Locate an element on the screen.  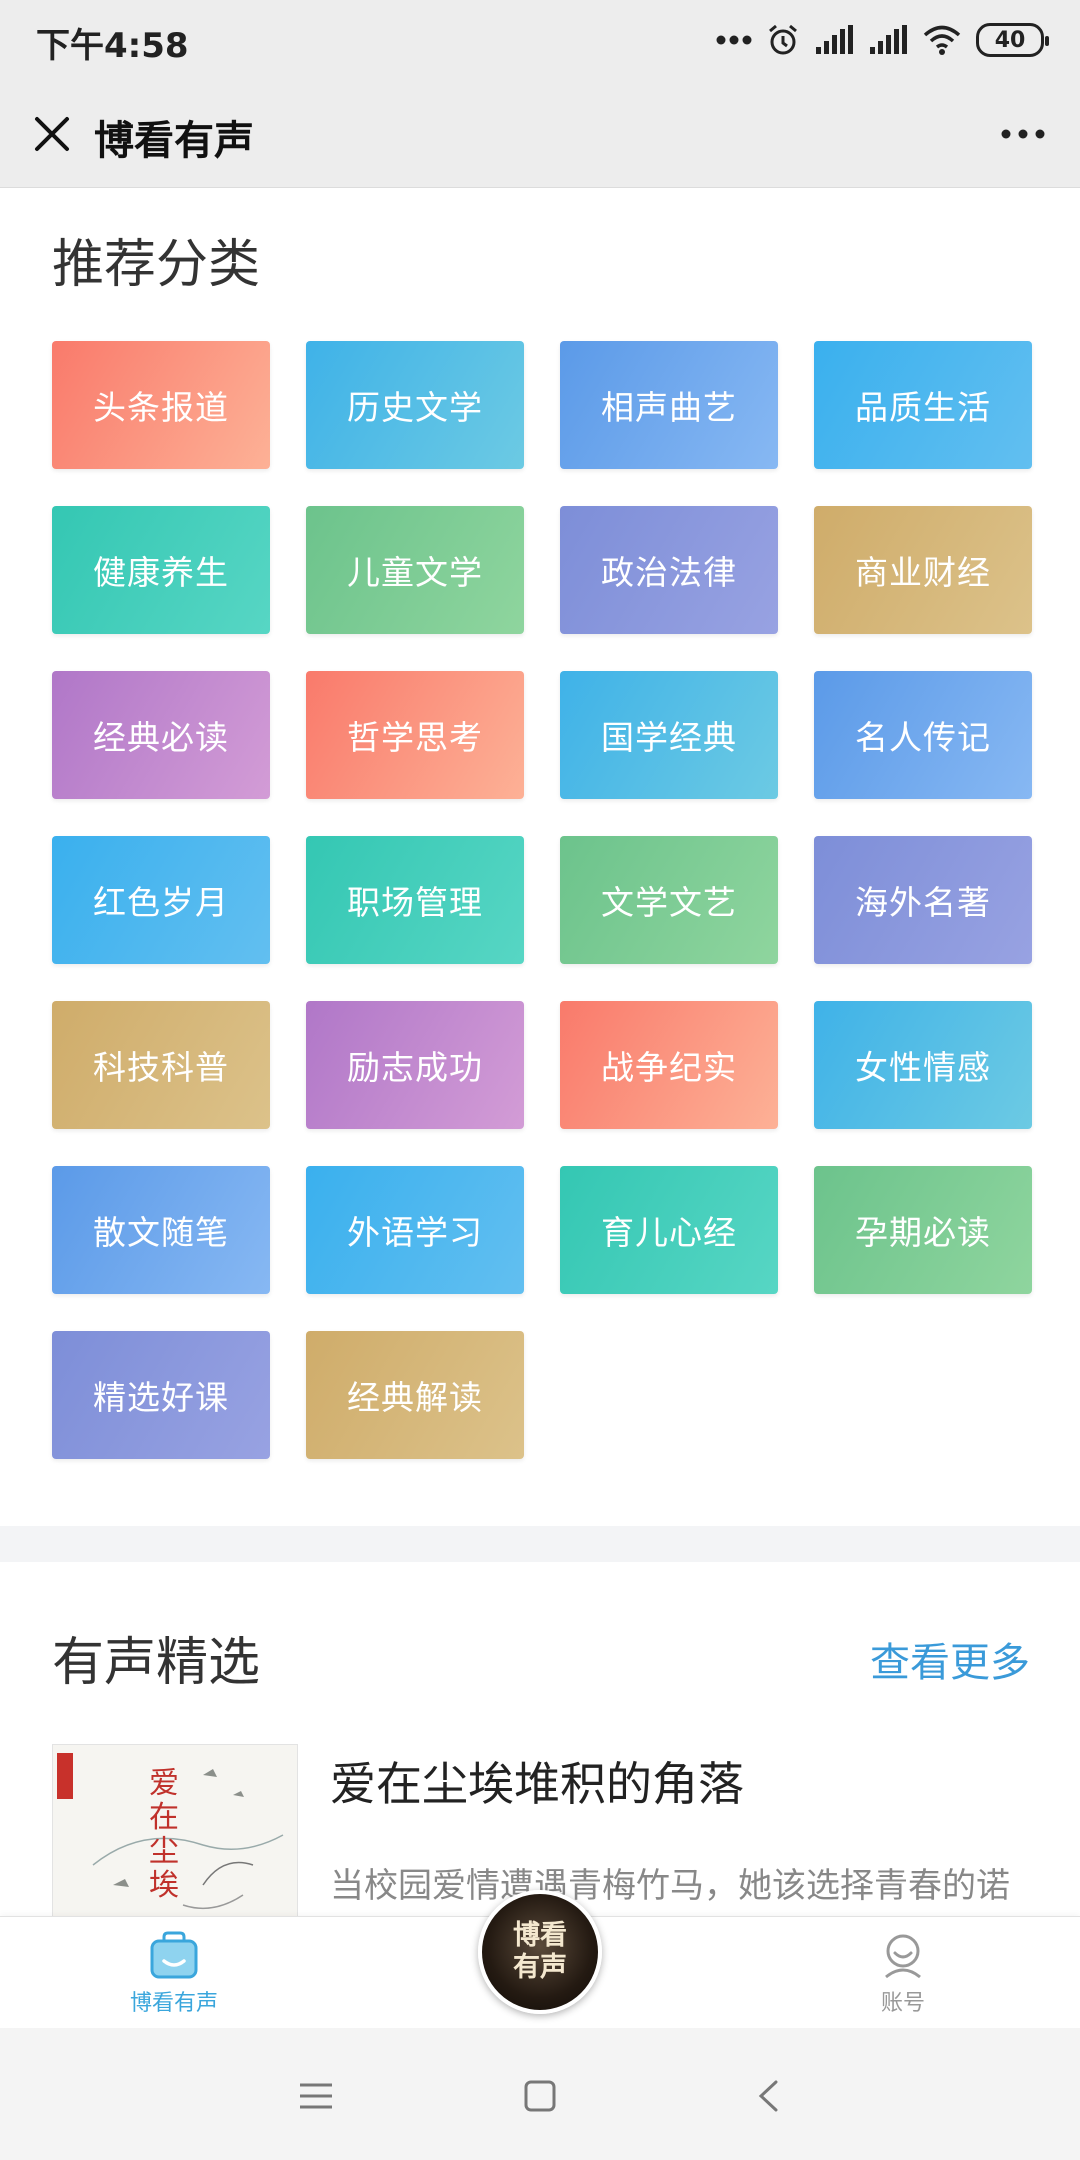
tab-home-label: 博看有声 is located at coordinates (174, 2003).